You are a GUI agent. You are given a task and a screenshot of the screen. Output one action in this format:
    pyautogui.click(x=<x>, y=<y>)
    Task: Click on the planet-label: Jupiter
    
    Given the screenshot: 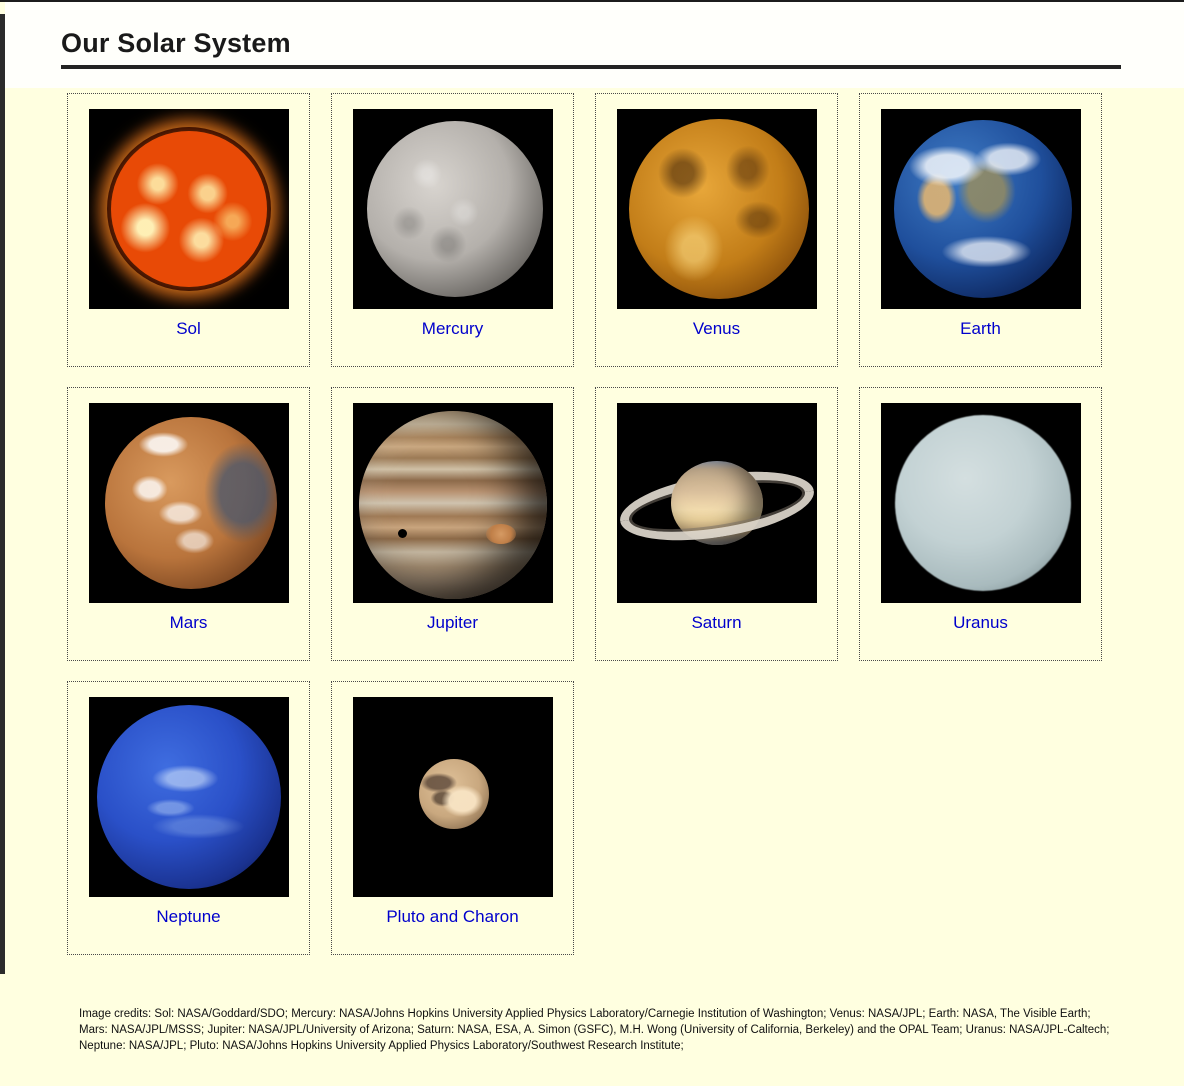 What is the action you would take?
    pyautogui.click(x=452, y=623)
    